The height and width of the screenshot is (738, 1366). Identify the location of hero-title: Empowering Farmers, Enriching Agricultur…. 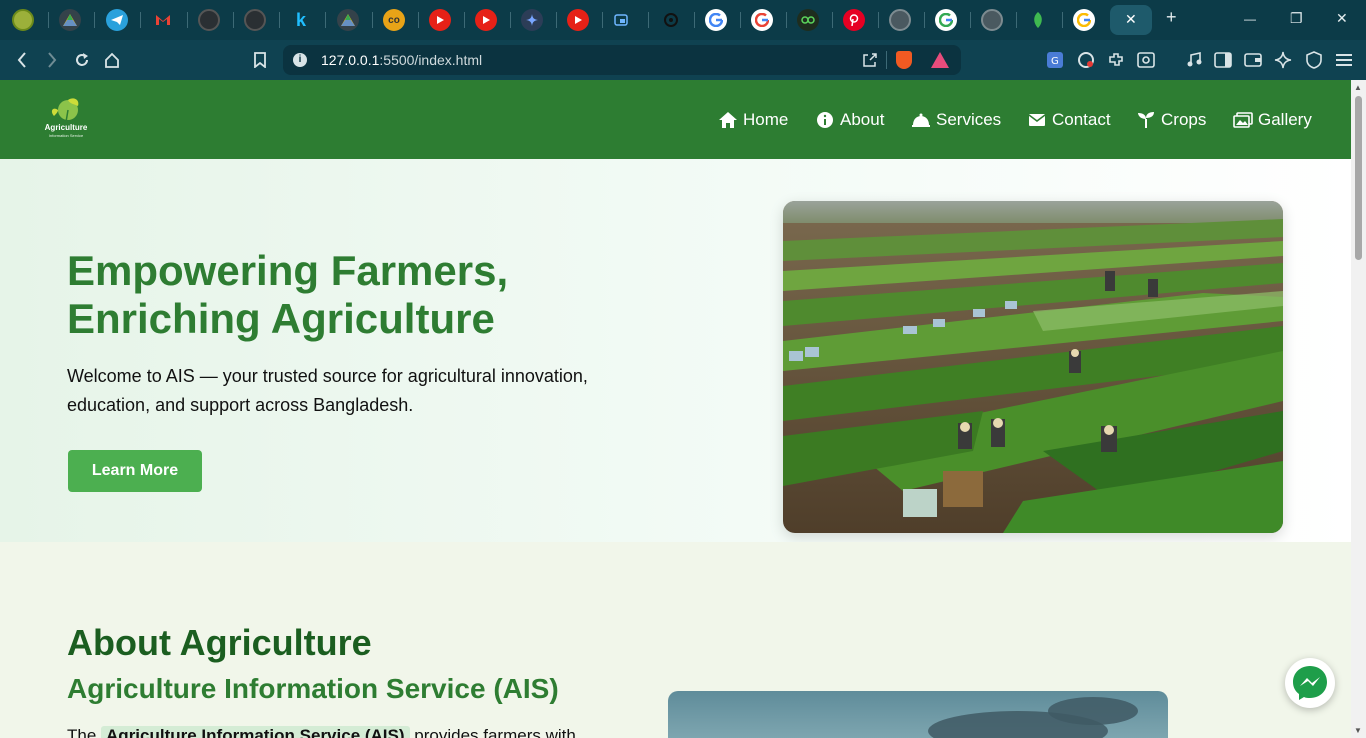
(367, 295).